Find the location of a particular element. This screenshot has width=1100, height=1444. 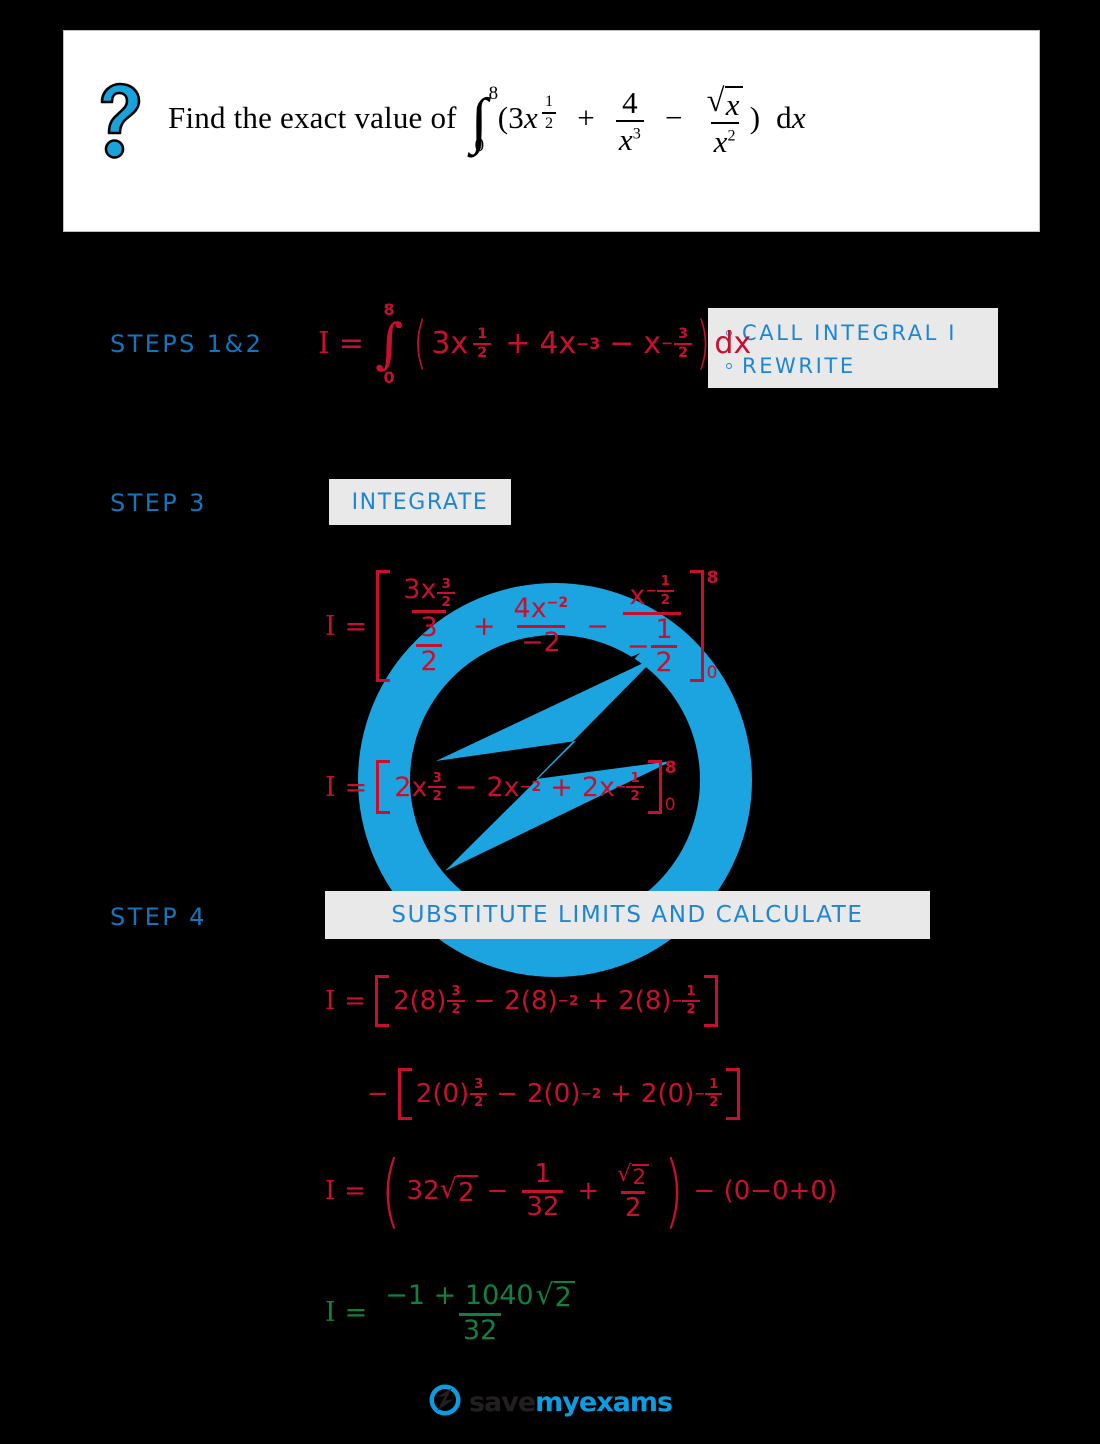

step-label-1-2: STEPS 1&2 is located at coordinates (187, 344).